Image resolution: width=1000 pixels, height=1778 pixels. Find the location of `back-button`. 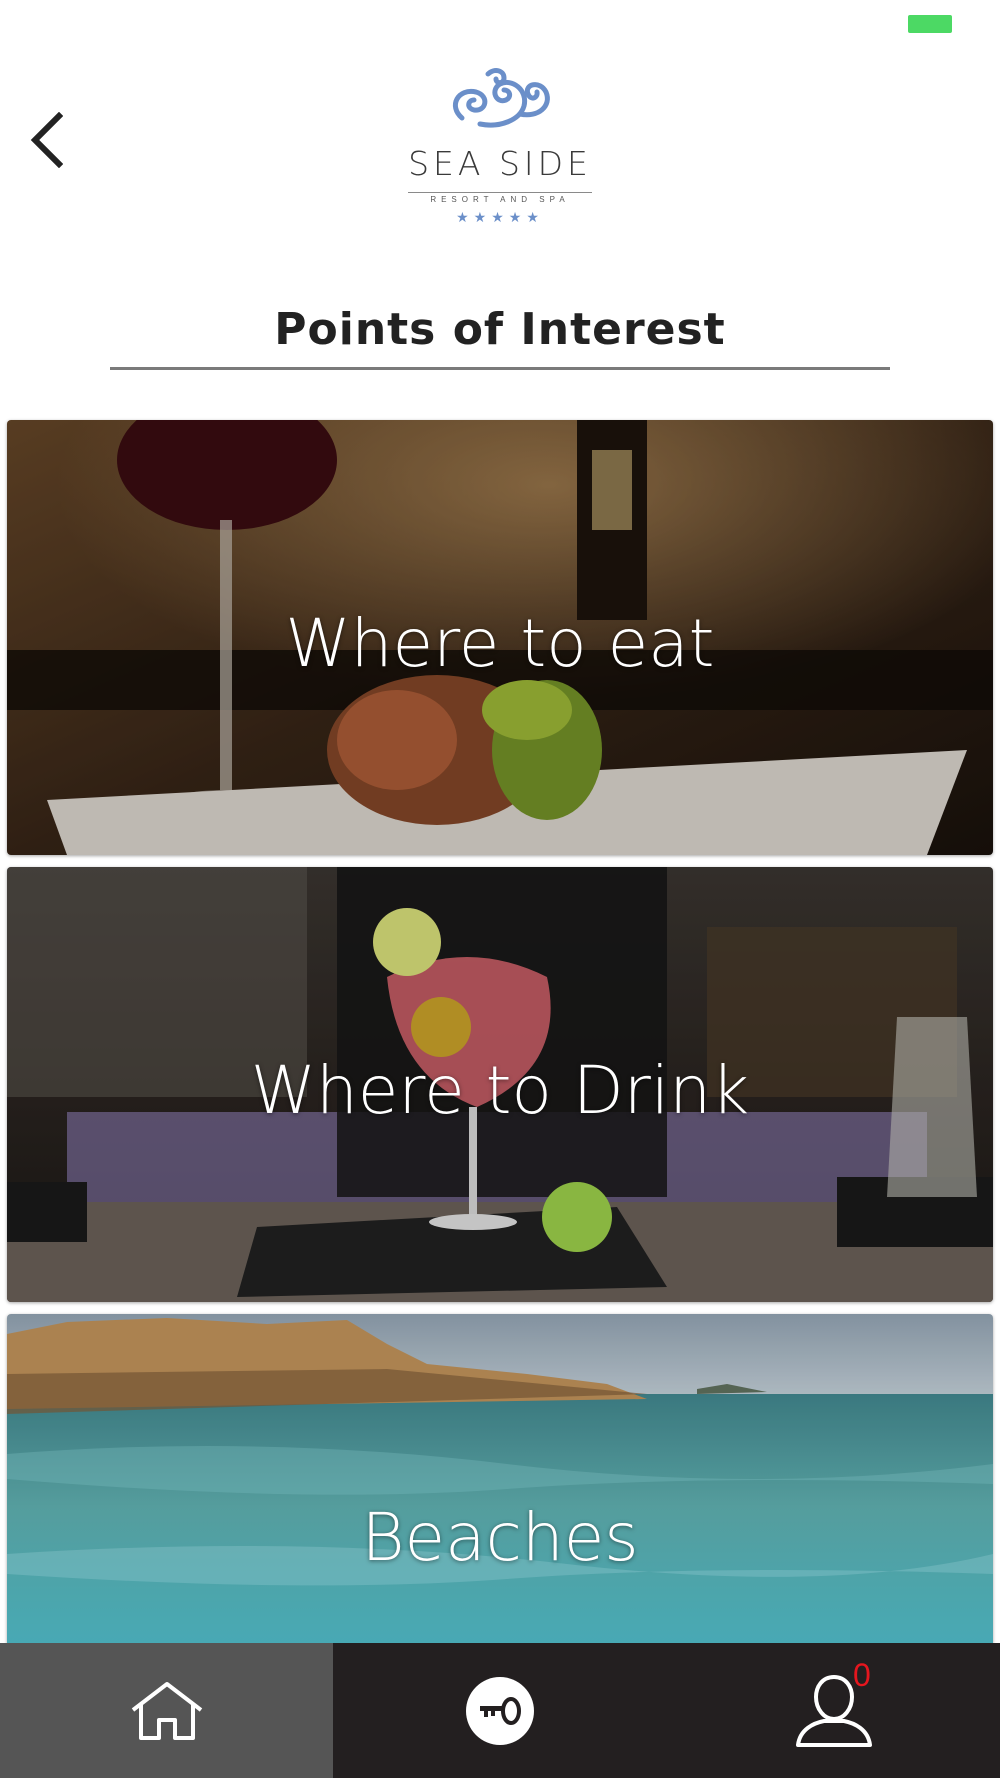

back-button is located at coordinates (46, 140).